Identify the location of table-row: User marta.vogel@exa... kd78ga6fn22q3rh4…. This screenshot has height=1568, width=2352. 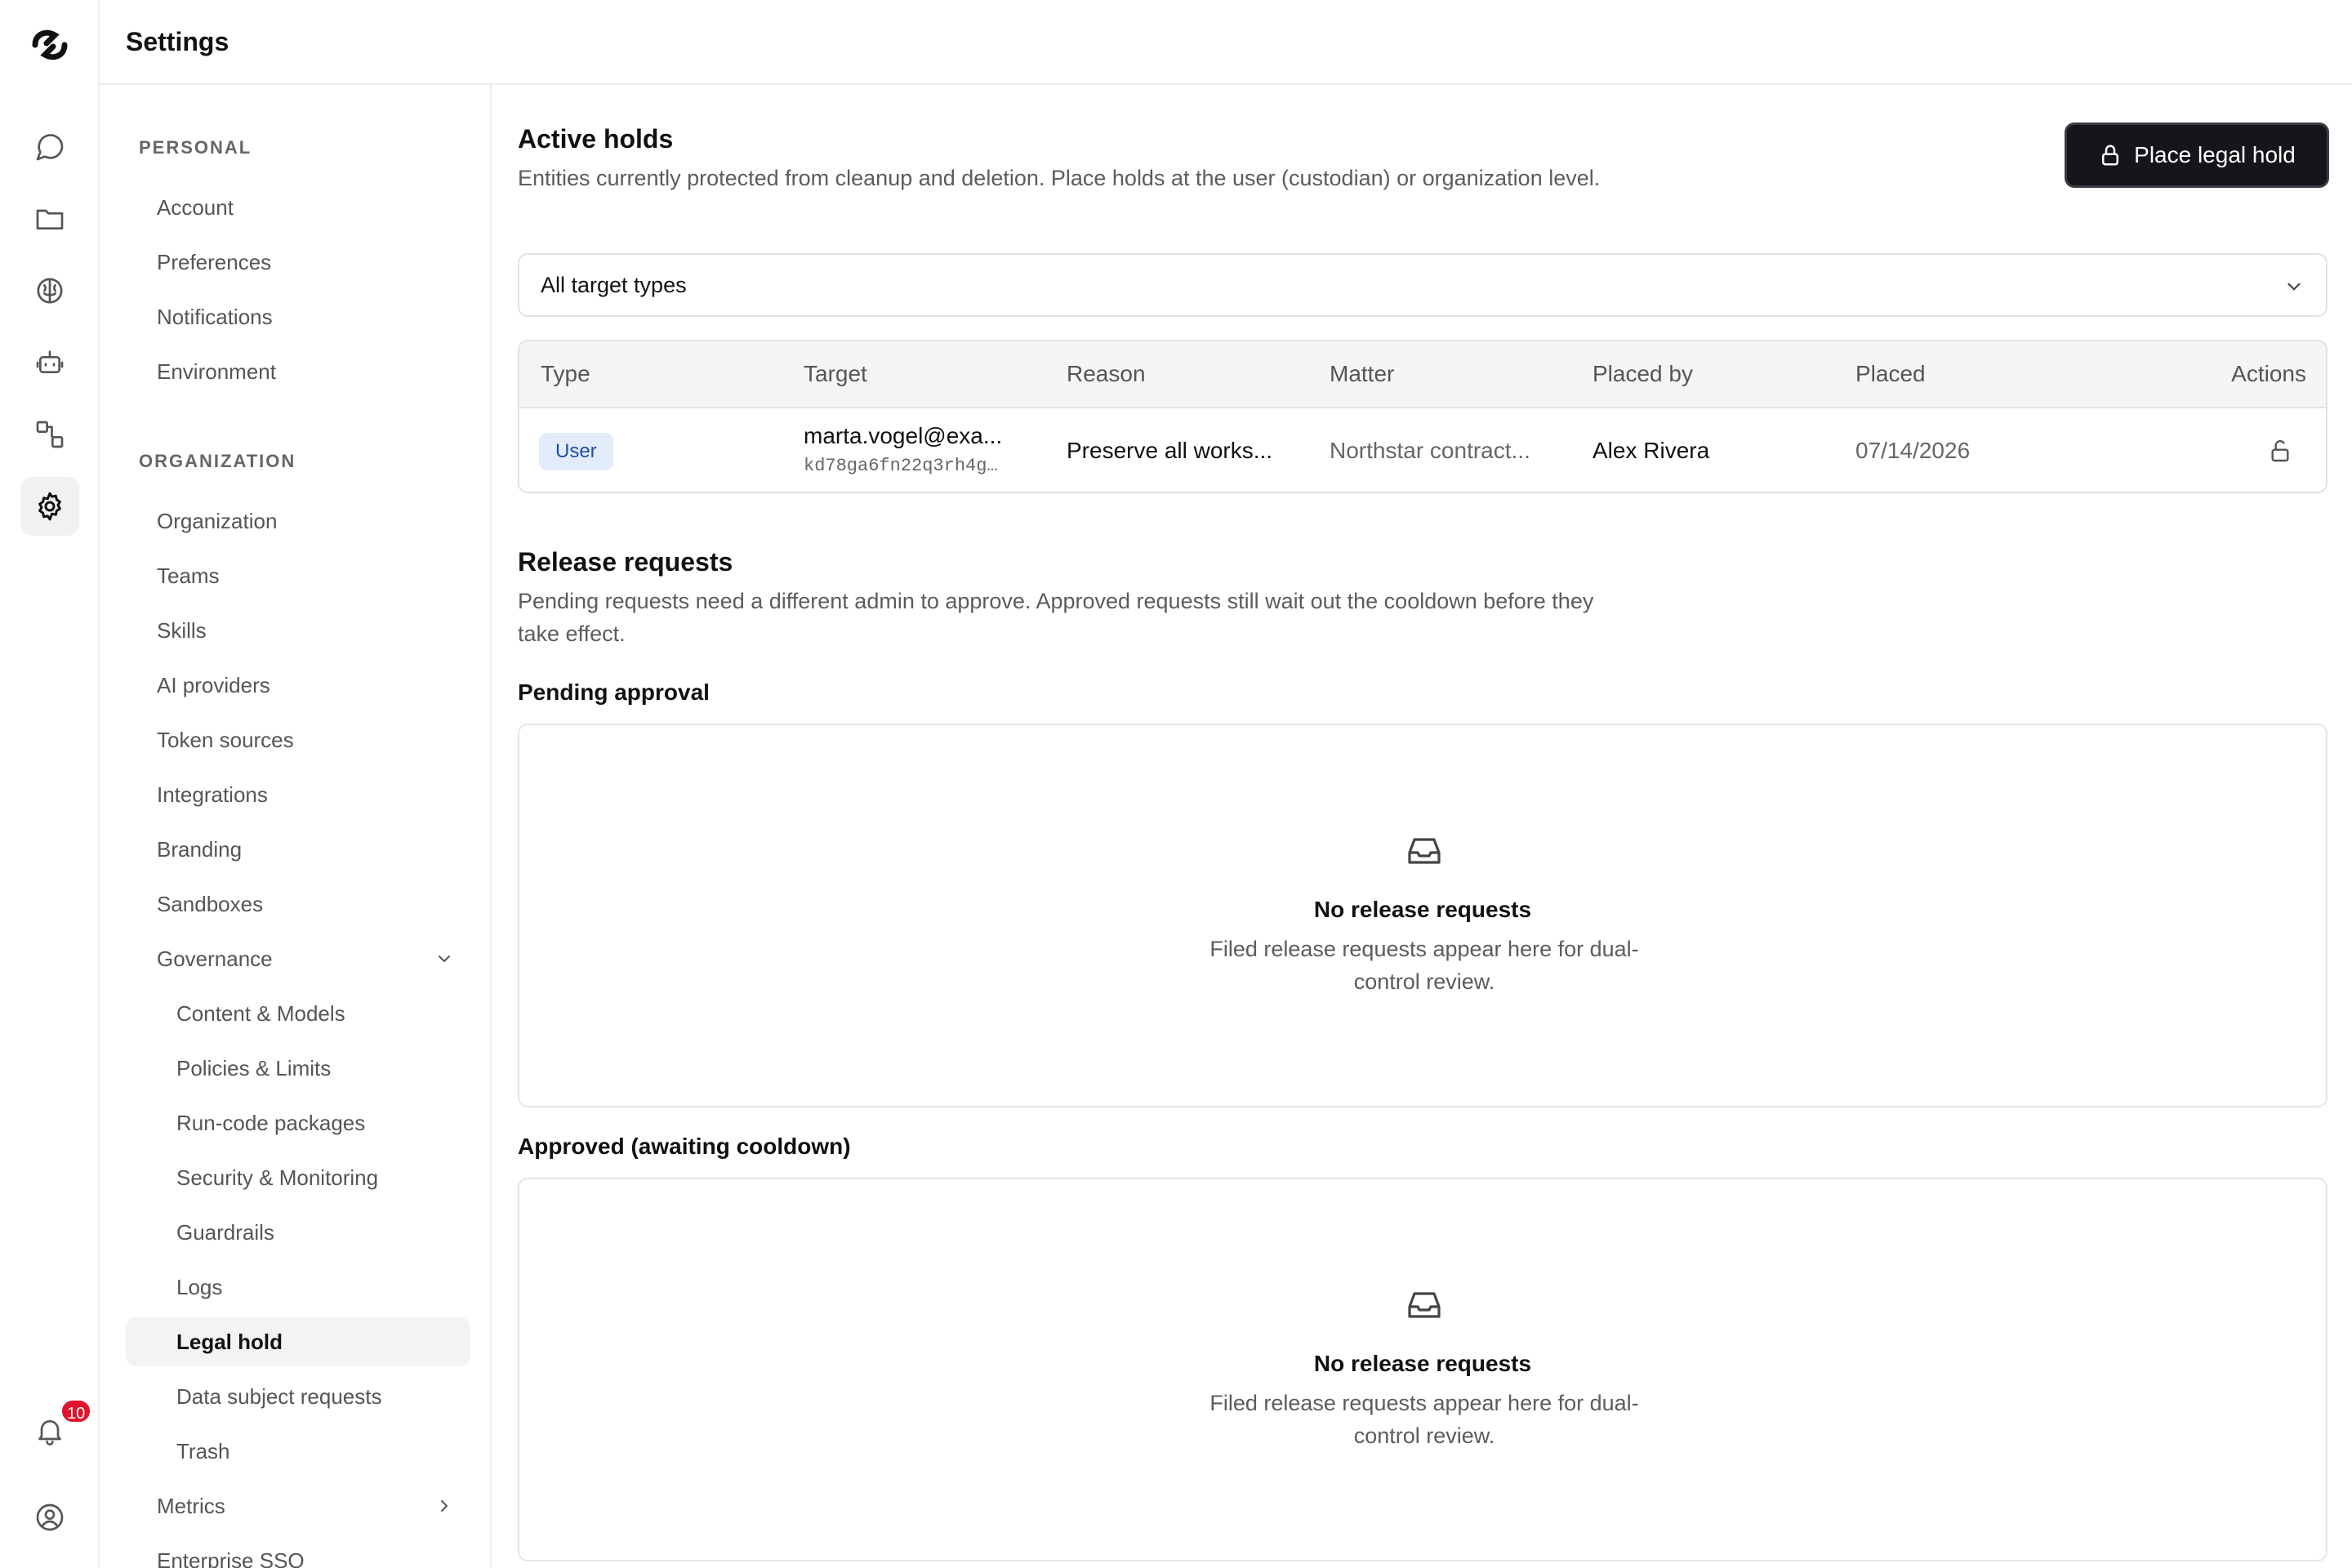
(1422, 450).